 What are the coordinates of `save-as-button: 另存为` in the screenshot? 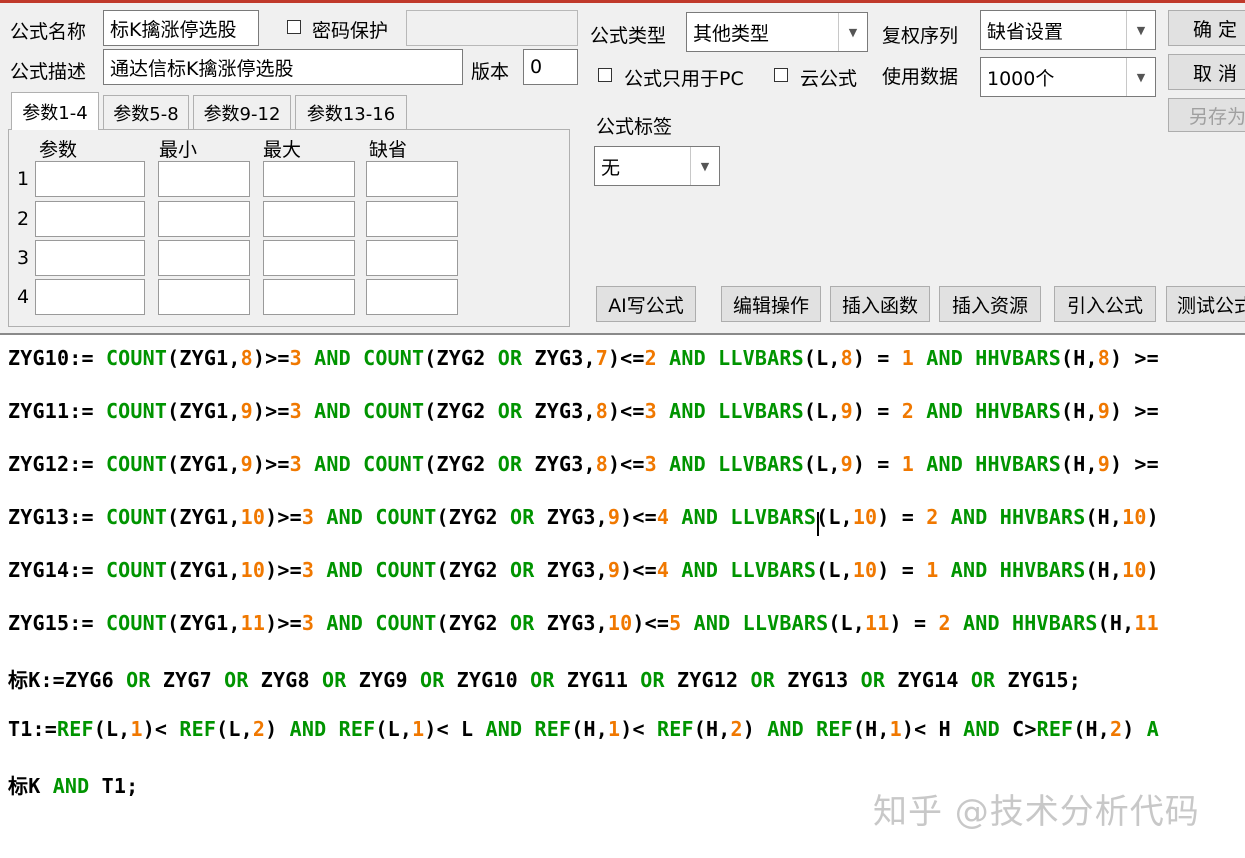 It's located at (1206, 115).